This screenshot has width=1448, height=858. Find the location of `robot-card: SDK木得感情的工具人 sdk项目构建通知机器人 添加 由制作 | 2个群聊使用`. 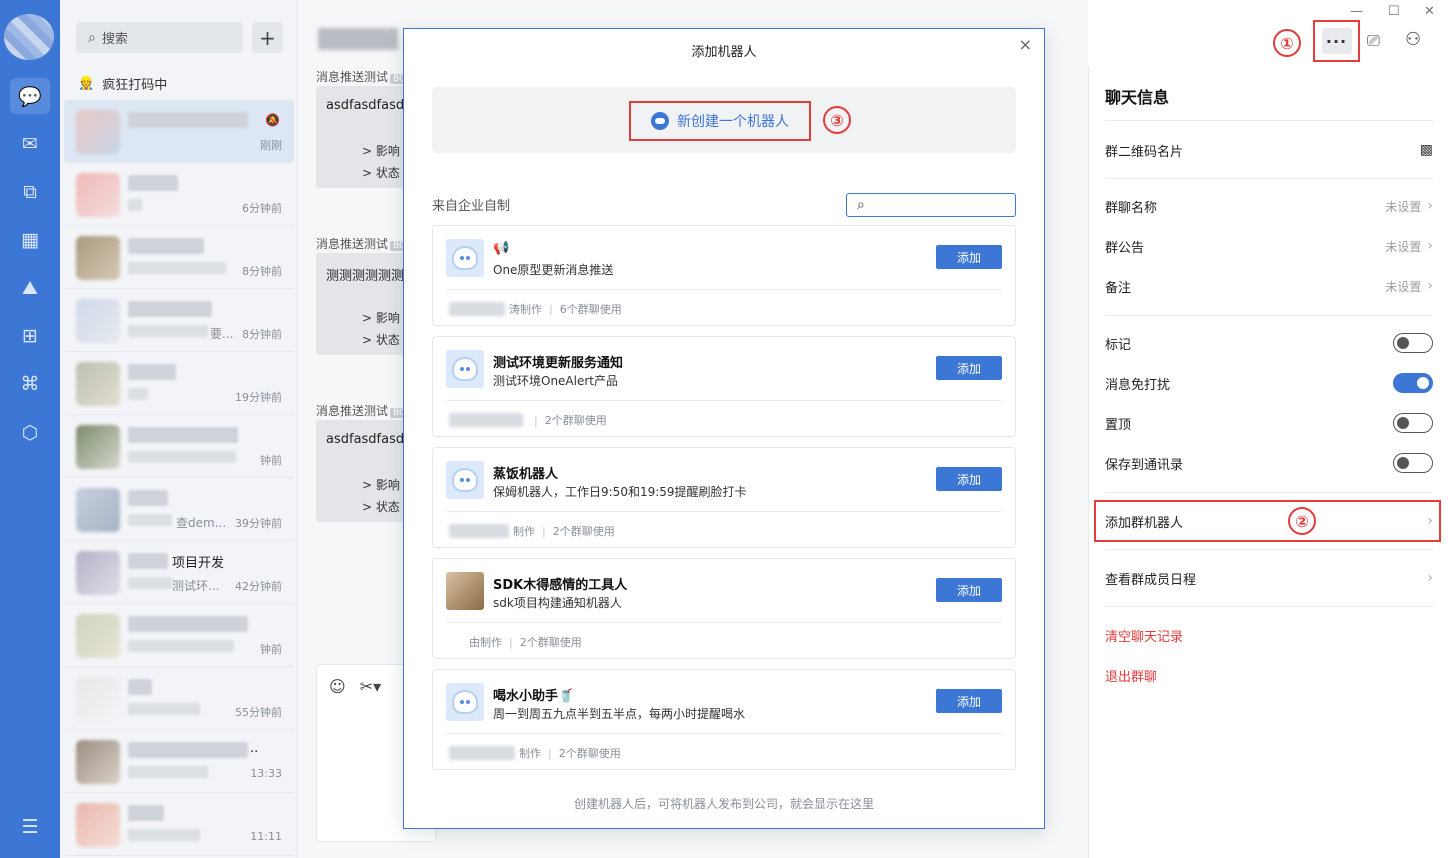

robot-card: SDK木得感情的工具人 sdk项目构建通知机器人 添加 由制作 | 2个群聊使用 is located at coordinates (724, 608).